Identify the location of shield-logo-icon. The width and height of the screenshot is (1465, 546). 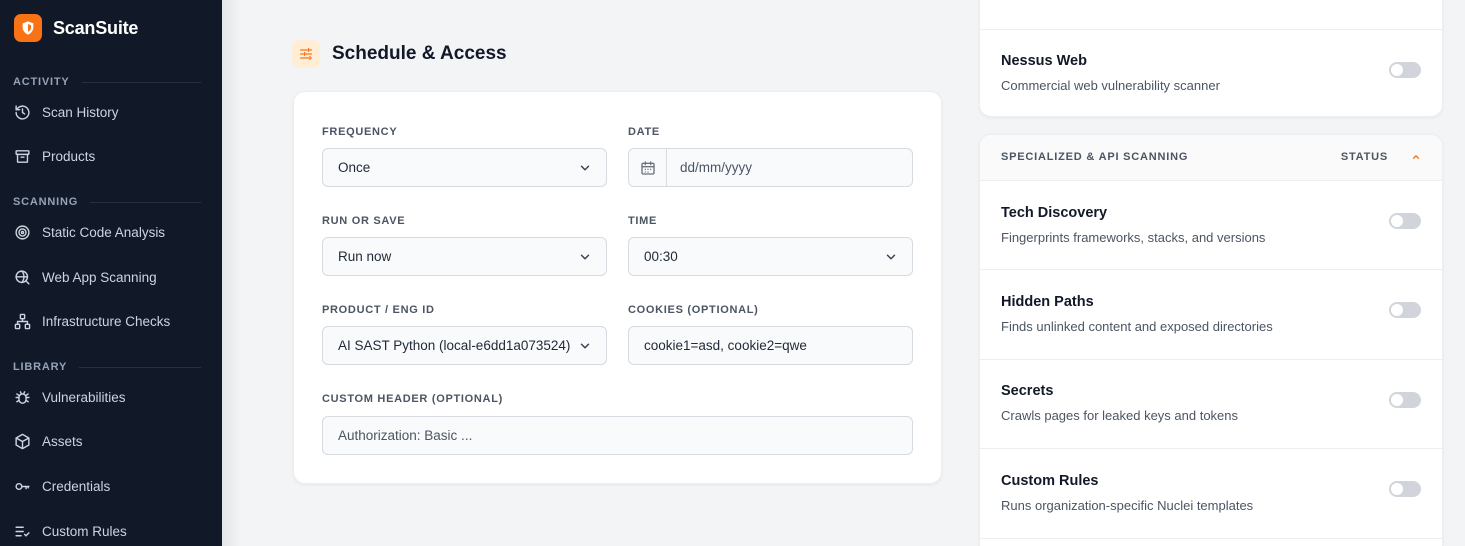
(28, 28).